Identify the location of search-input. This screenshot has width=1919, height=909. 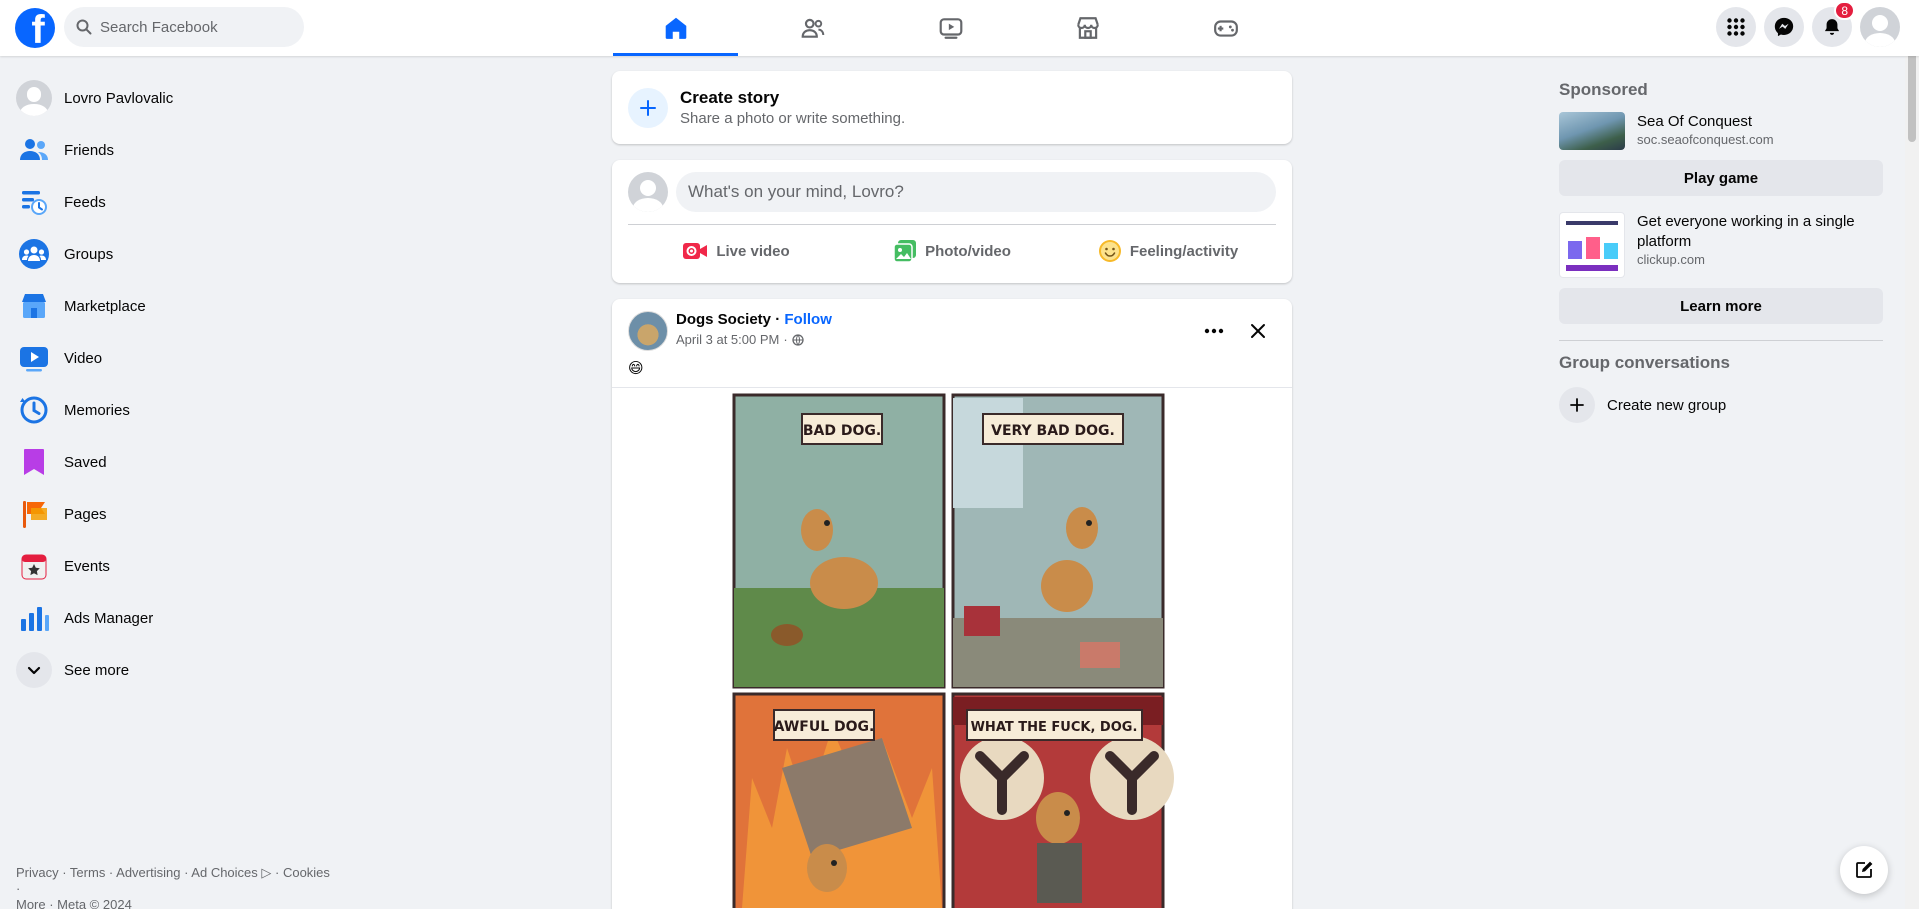
(195, 27).